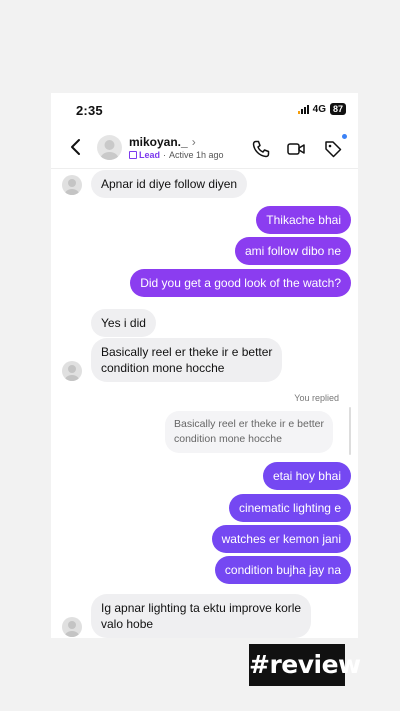 This screenshot has height=711, width=400. What do you see at coordinates (204, 109) in the screenshot?
I see `status-bar: 2:35 4G 87` at bounding box center [204, 109].